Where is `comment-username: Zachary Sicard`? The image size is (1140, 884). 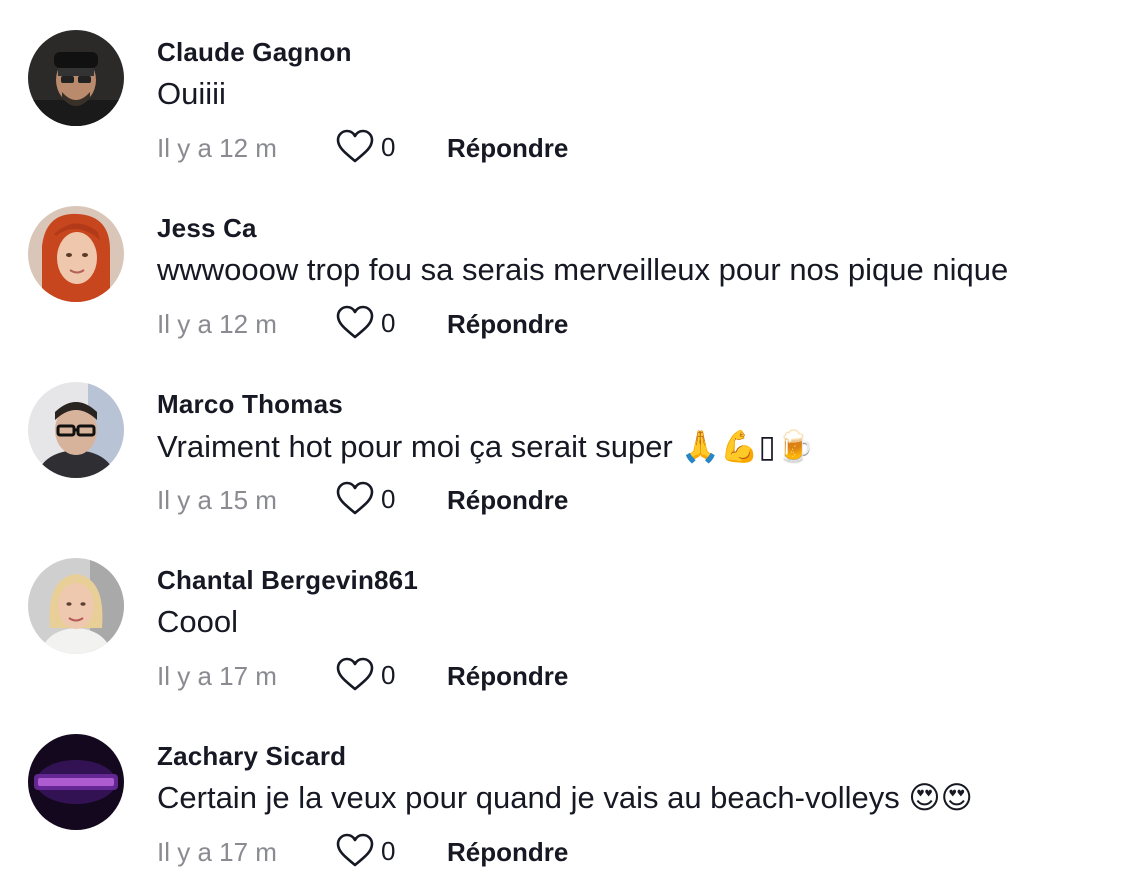
comment-username: Zachary Sicard is located at coordinates (251, 756).